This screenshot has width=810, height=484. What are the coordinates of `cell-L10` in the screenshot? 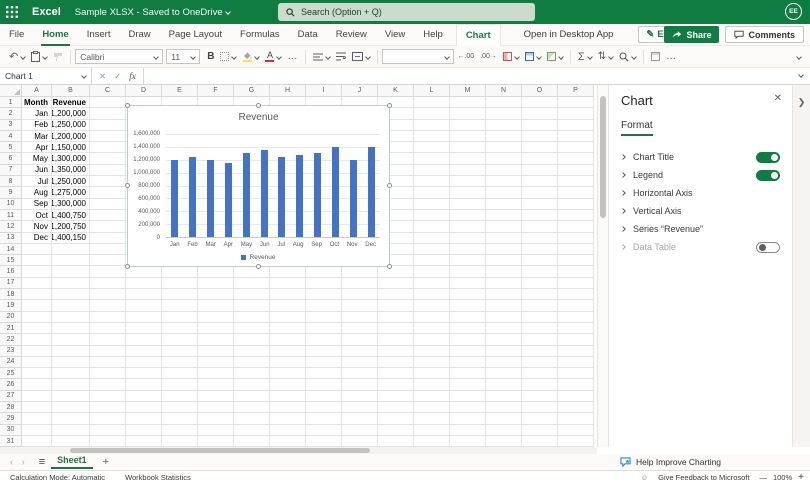 It's located at (432, 204).